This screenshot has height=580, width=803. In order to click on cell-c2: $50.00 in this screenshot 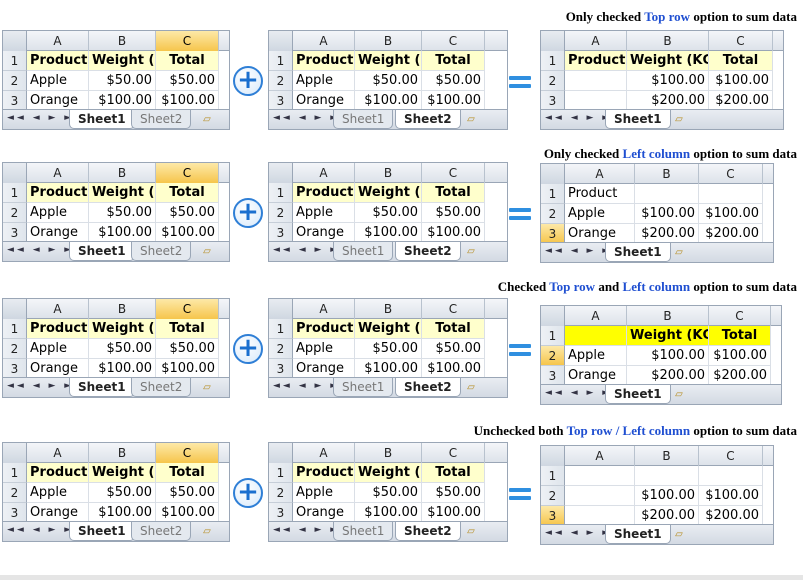, I will do `click(453, 349)`.